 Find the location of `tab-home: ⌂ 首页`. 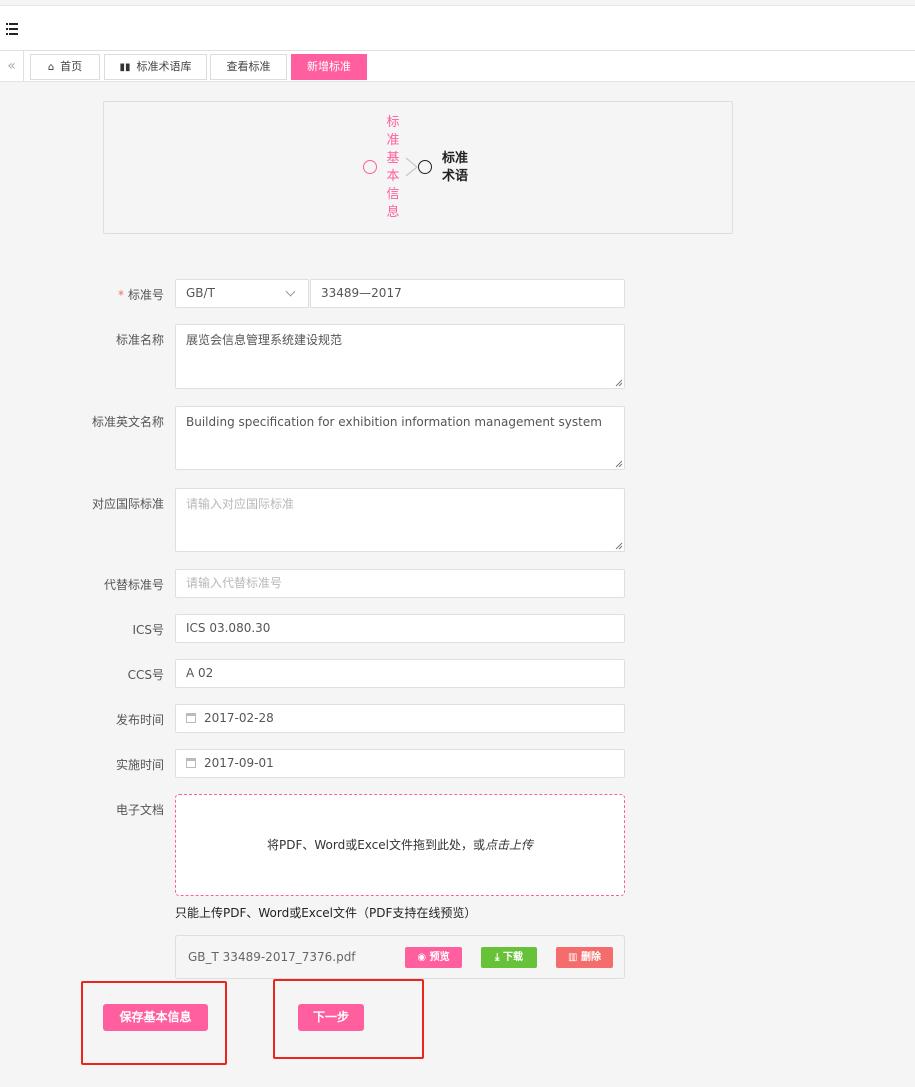

tab-home: ⌂ 首页 is located at coordinates (65, 67).